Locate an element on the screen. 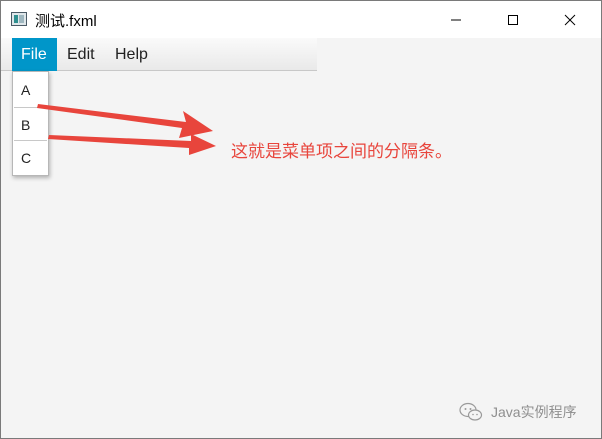  watermark: Java实例程序 is located at coordinates (518, 412).